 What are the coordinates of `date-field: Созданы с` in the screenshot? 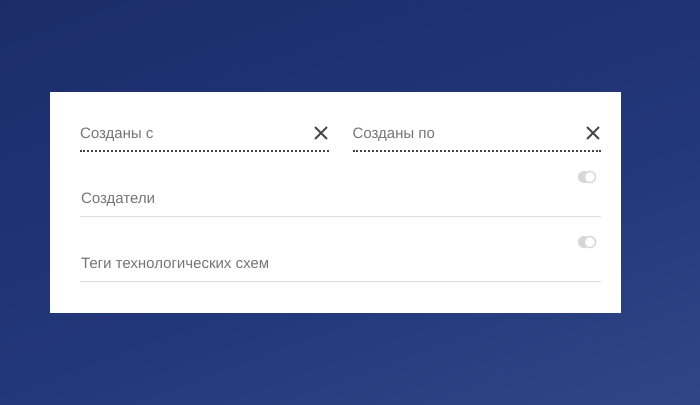 It's located at (197, 133).